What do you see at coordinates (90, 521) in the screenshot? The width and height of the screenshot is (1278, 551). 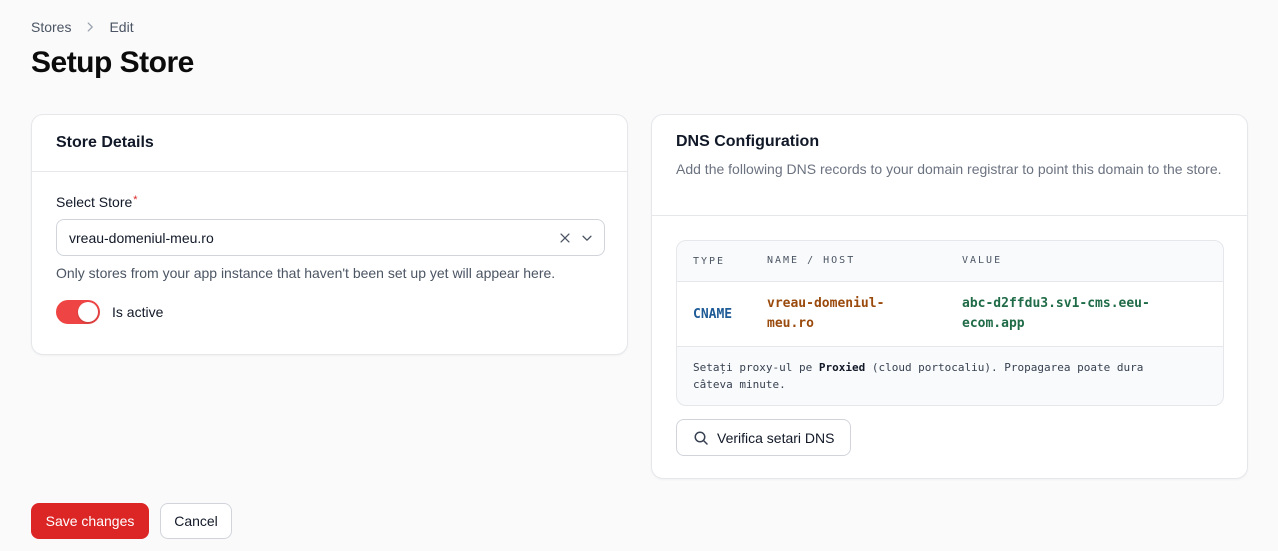 I see `save-changes-button: Save changes` at bounding box center [90, 521].